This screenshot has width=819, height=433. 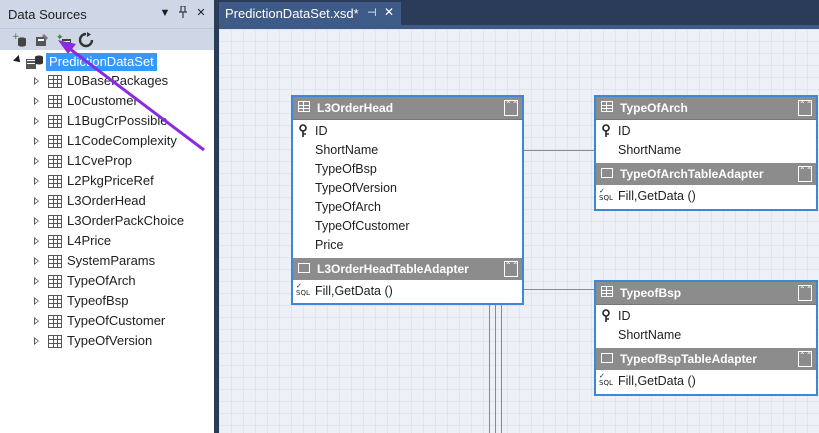 I want to click on column-name: TypeOfArch, so click(x=348, y=207).